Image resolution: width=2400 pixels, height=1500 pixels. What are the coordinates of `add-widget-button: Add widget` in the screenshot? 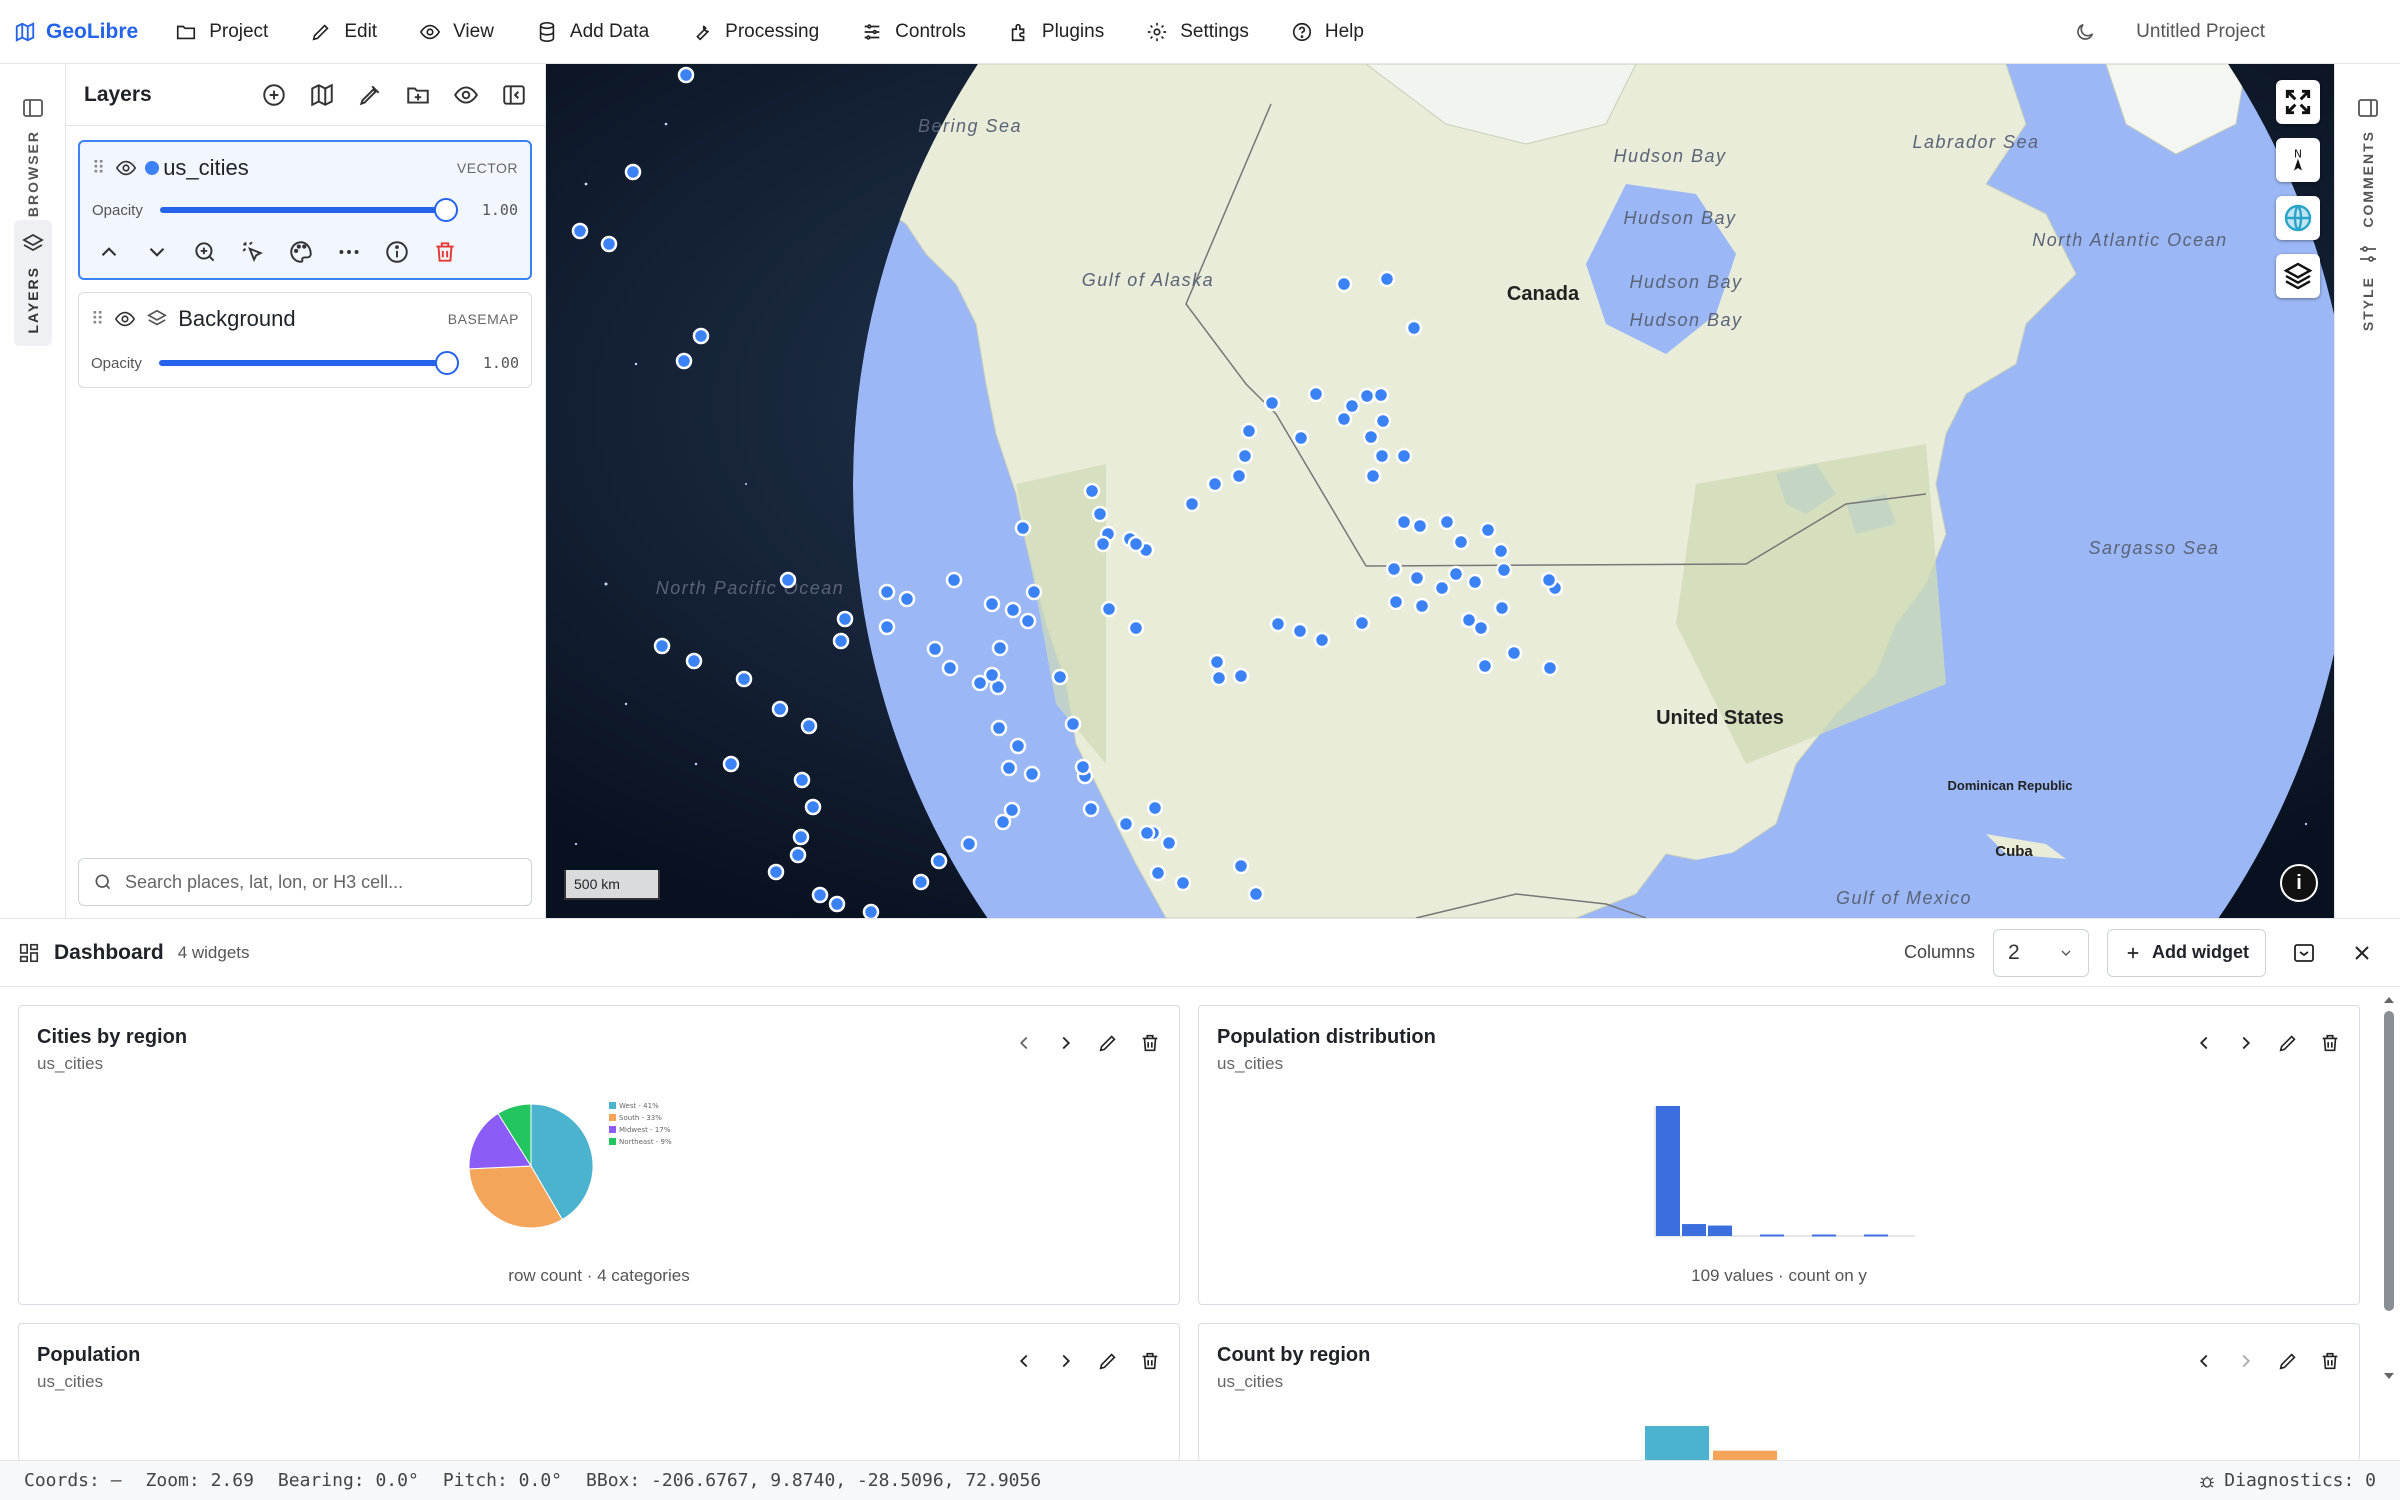 It's located at (2186, 952).